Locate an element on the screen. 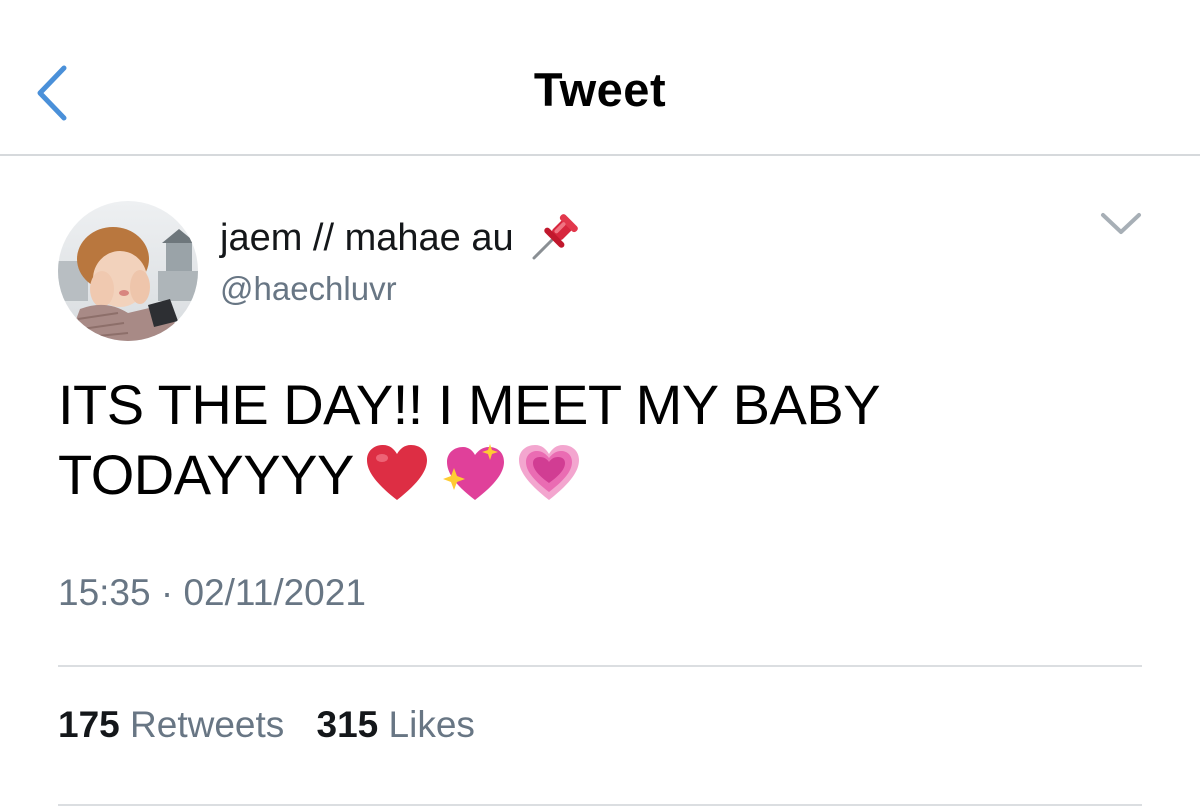 The height and width of the screenshot is (807, 1200). tweet-text-line-2: TODAYYYY is located at coordinates (558, 475).